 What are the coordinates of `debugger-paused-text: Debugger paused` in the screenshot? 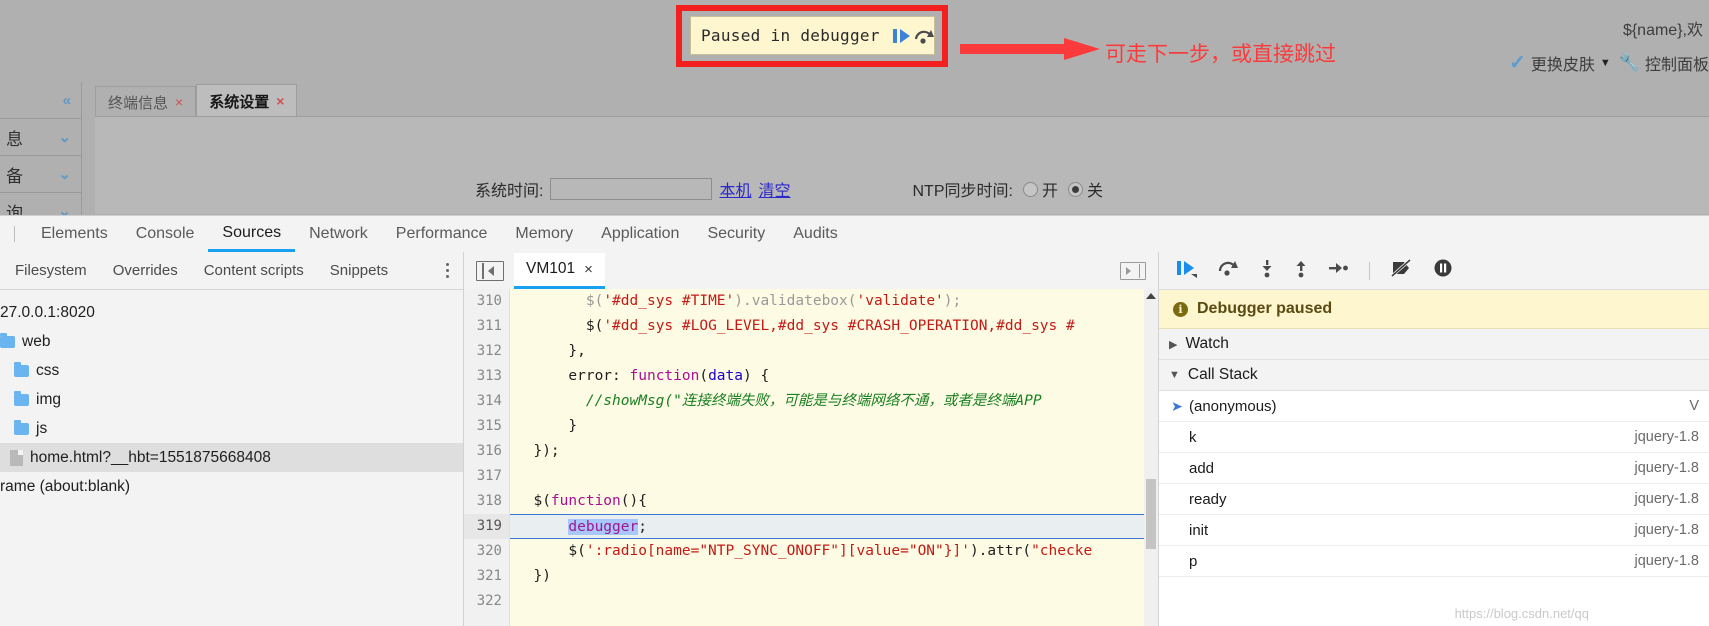 It's located at (1265, 308).